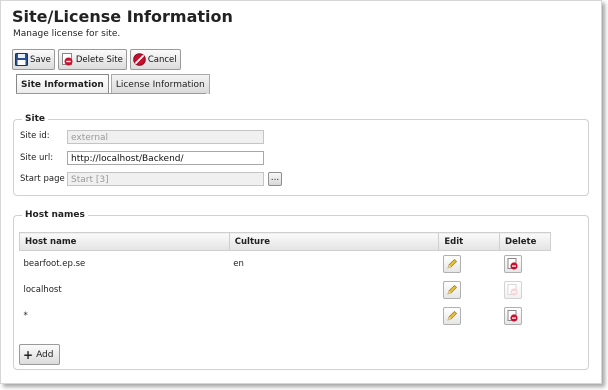  Describe the element at coordinates (165, 158) in the screenshot. I see `site-url-field: http://localhost/Backend/` at that location.